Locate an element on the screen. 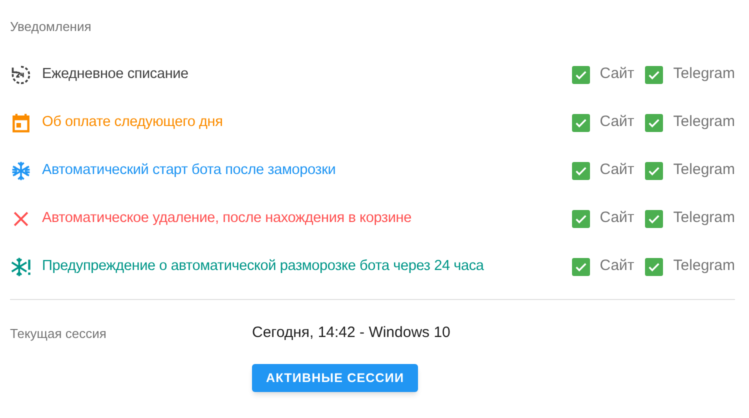 The width and height of the screenshot is (749, 418). session-value: Сегодня, 14:42 - Windows 10 is located at coordinates (351, 332).